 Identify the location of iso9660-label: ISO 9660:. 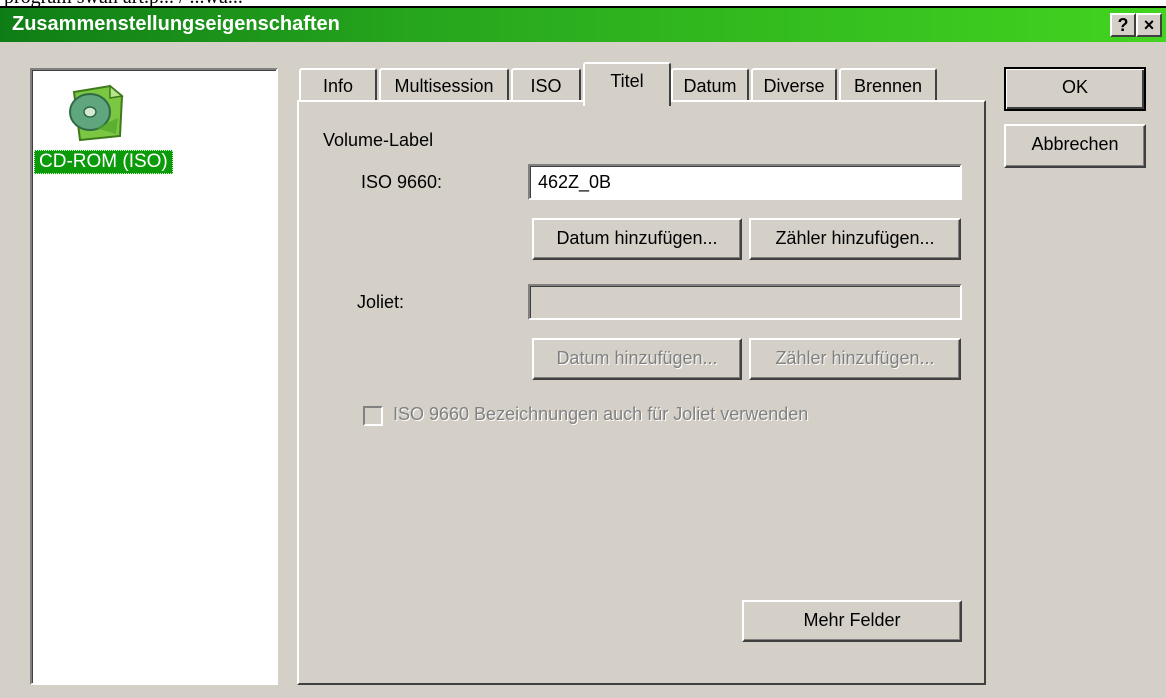
(402, 182).